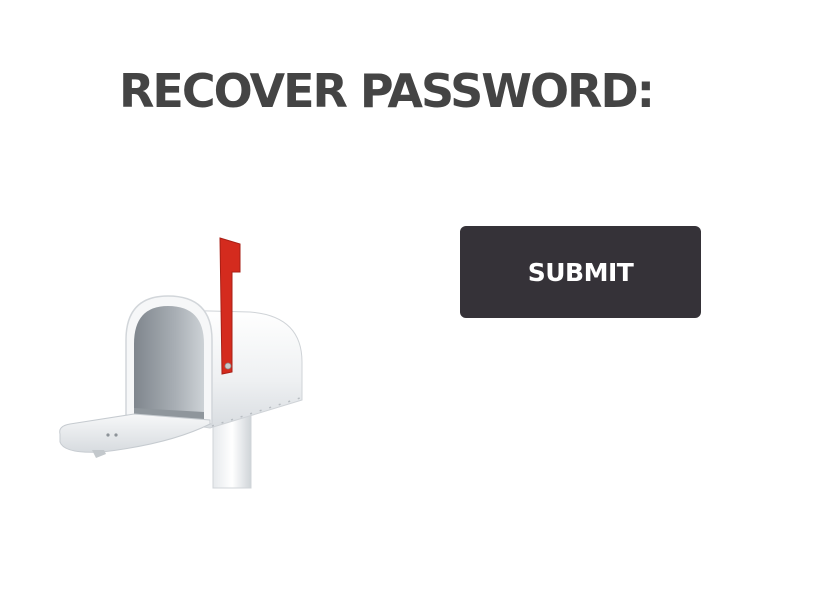 Image resolution: width=824 pixels, height=592 pixels. Describe the element at coordinates (135, 433) in the screenshot. I see `mailbox-door` at that location.